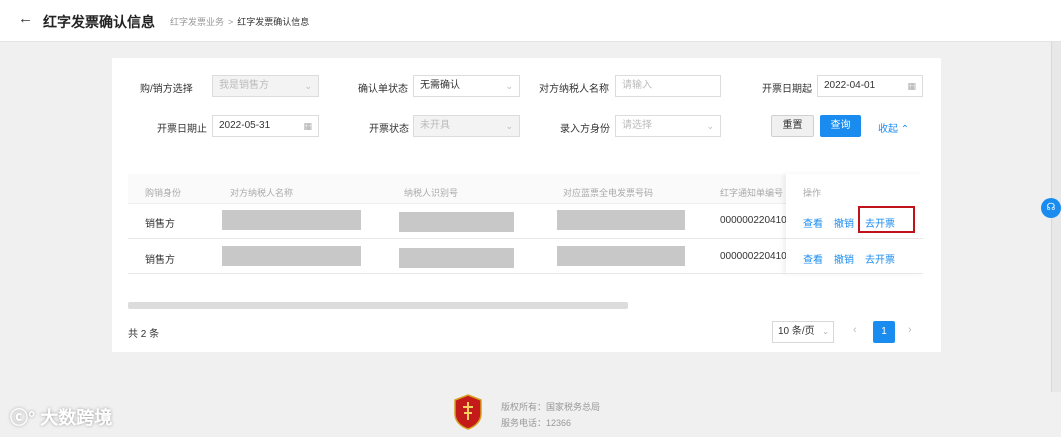  Describe the element at coordinates (466, 86) in the screenshot. I see `confirm-status-select: 无需确认 ⌄` at that location.